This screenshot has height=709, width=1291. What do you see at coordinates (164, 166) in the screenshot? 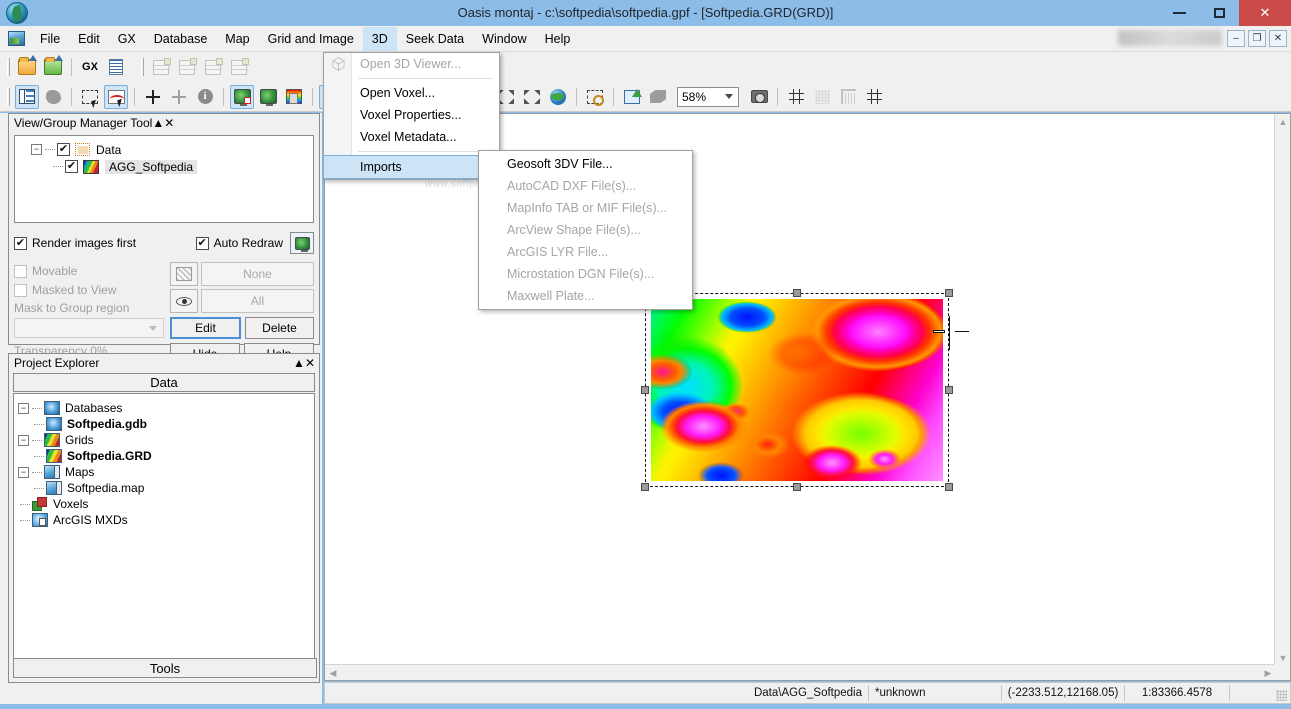
I see `tree-item-agg-softpedia: AGG_Softpedia` at bounding box center [164, 166].